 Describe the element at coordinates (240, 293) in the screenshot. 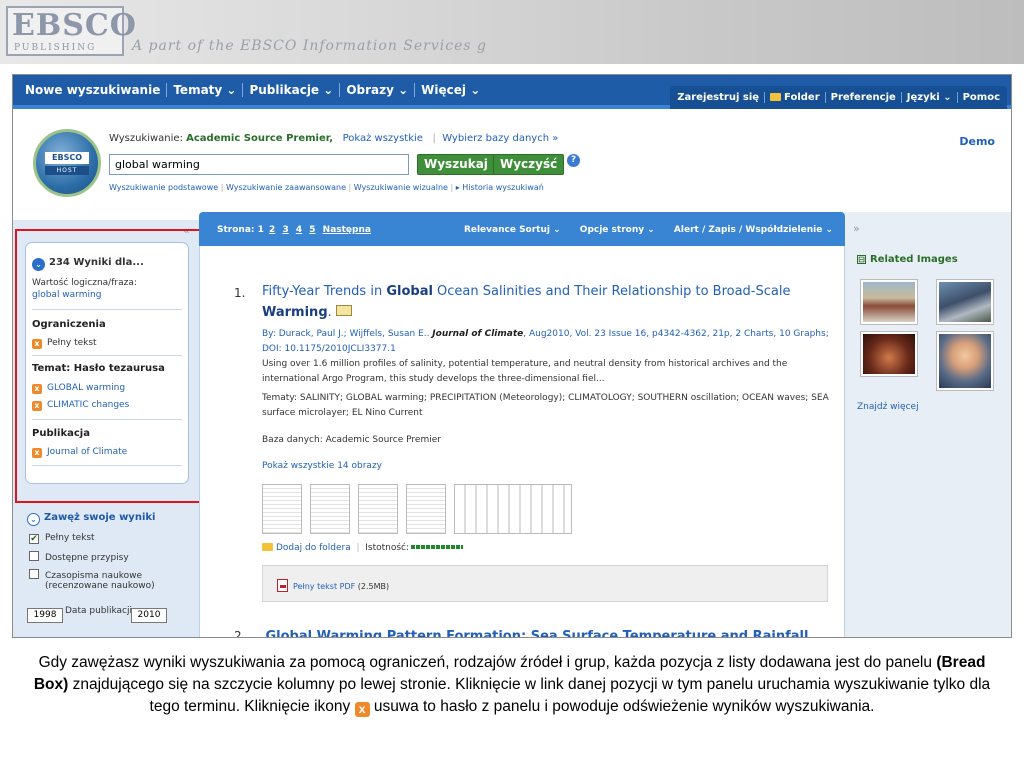

I see `result-number: 1.` at that location.